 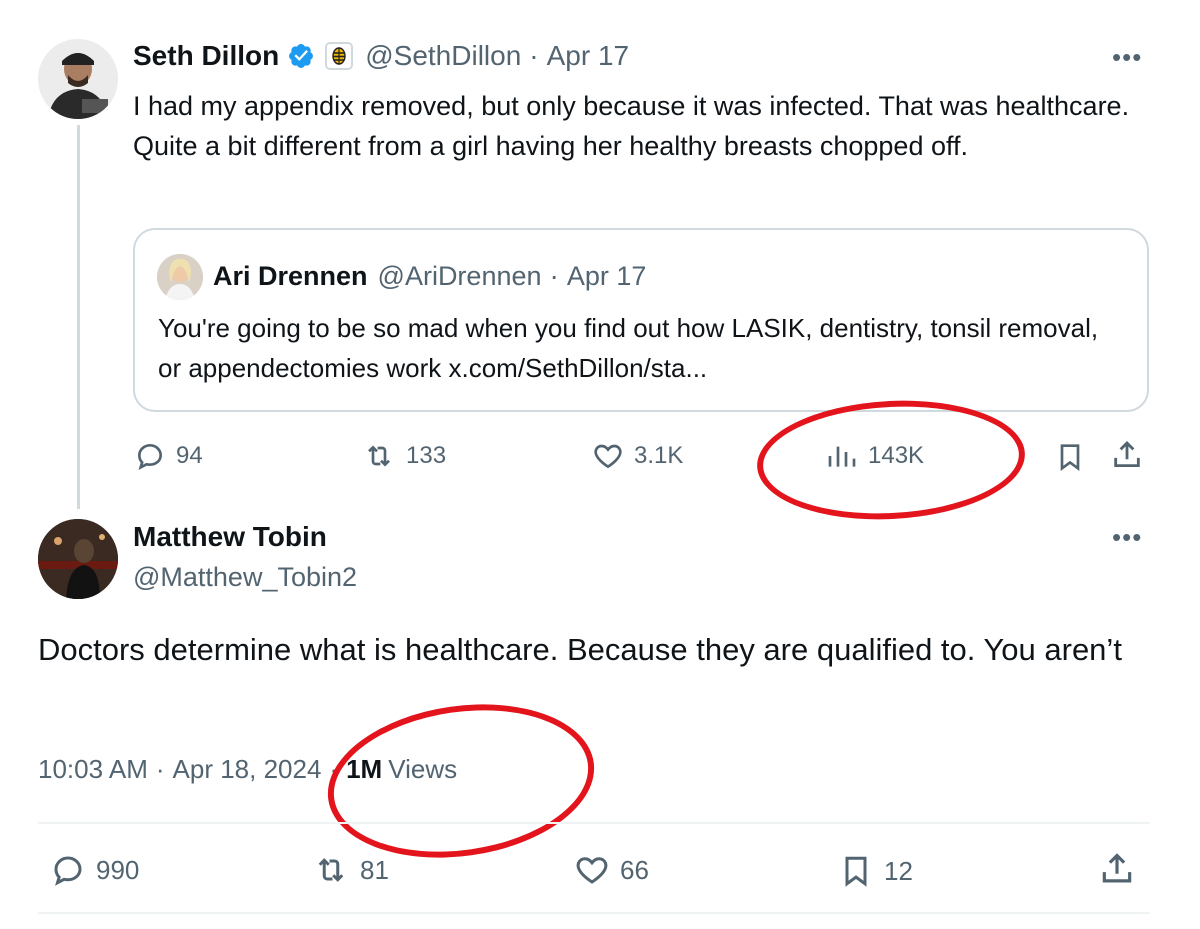 I want to click on repost-button: 81, so click(x=350, y=870).